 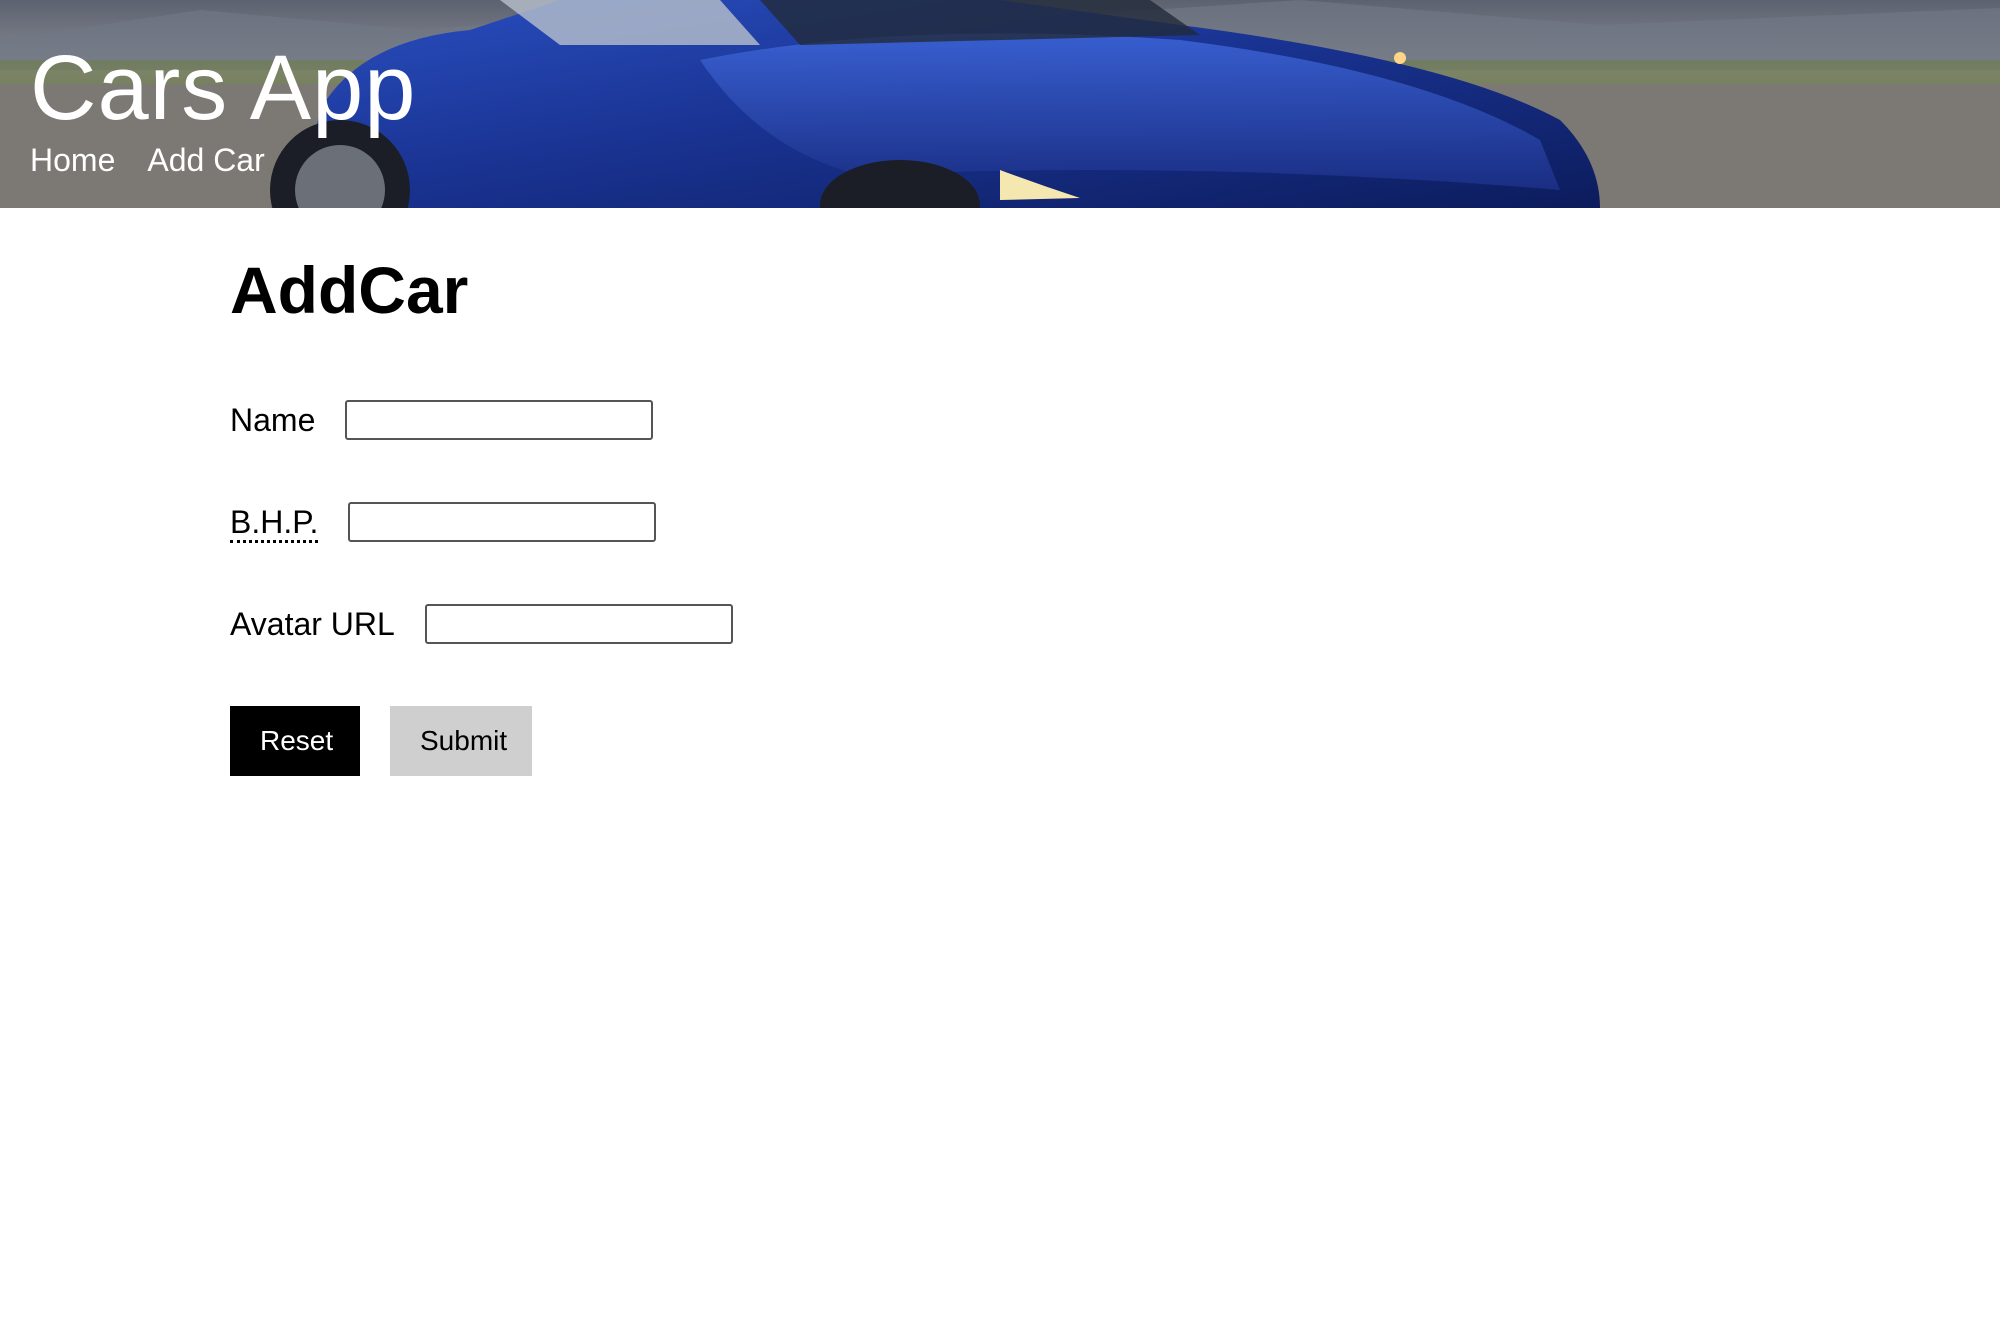 I want to click on avatar-url-label: Avatar URL, so click(x=312, y=624).